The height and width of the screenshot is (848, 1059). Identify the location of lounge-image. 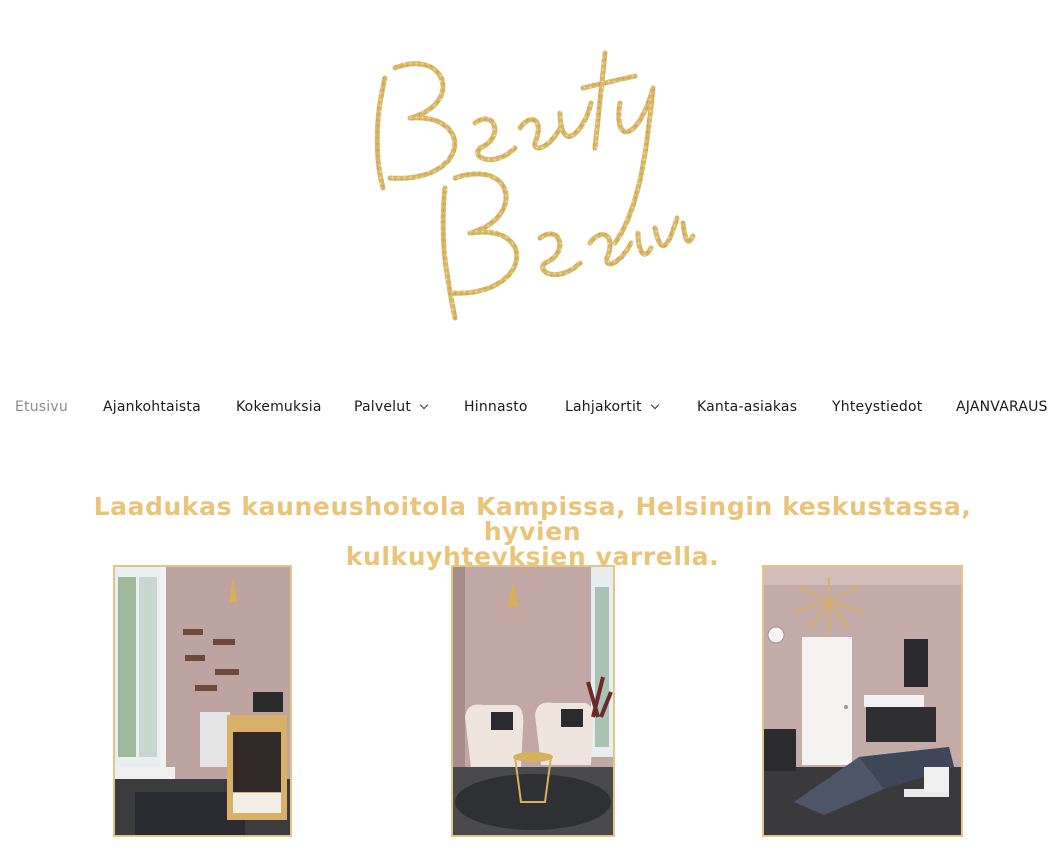
(533, 701).